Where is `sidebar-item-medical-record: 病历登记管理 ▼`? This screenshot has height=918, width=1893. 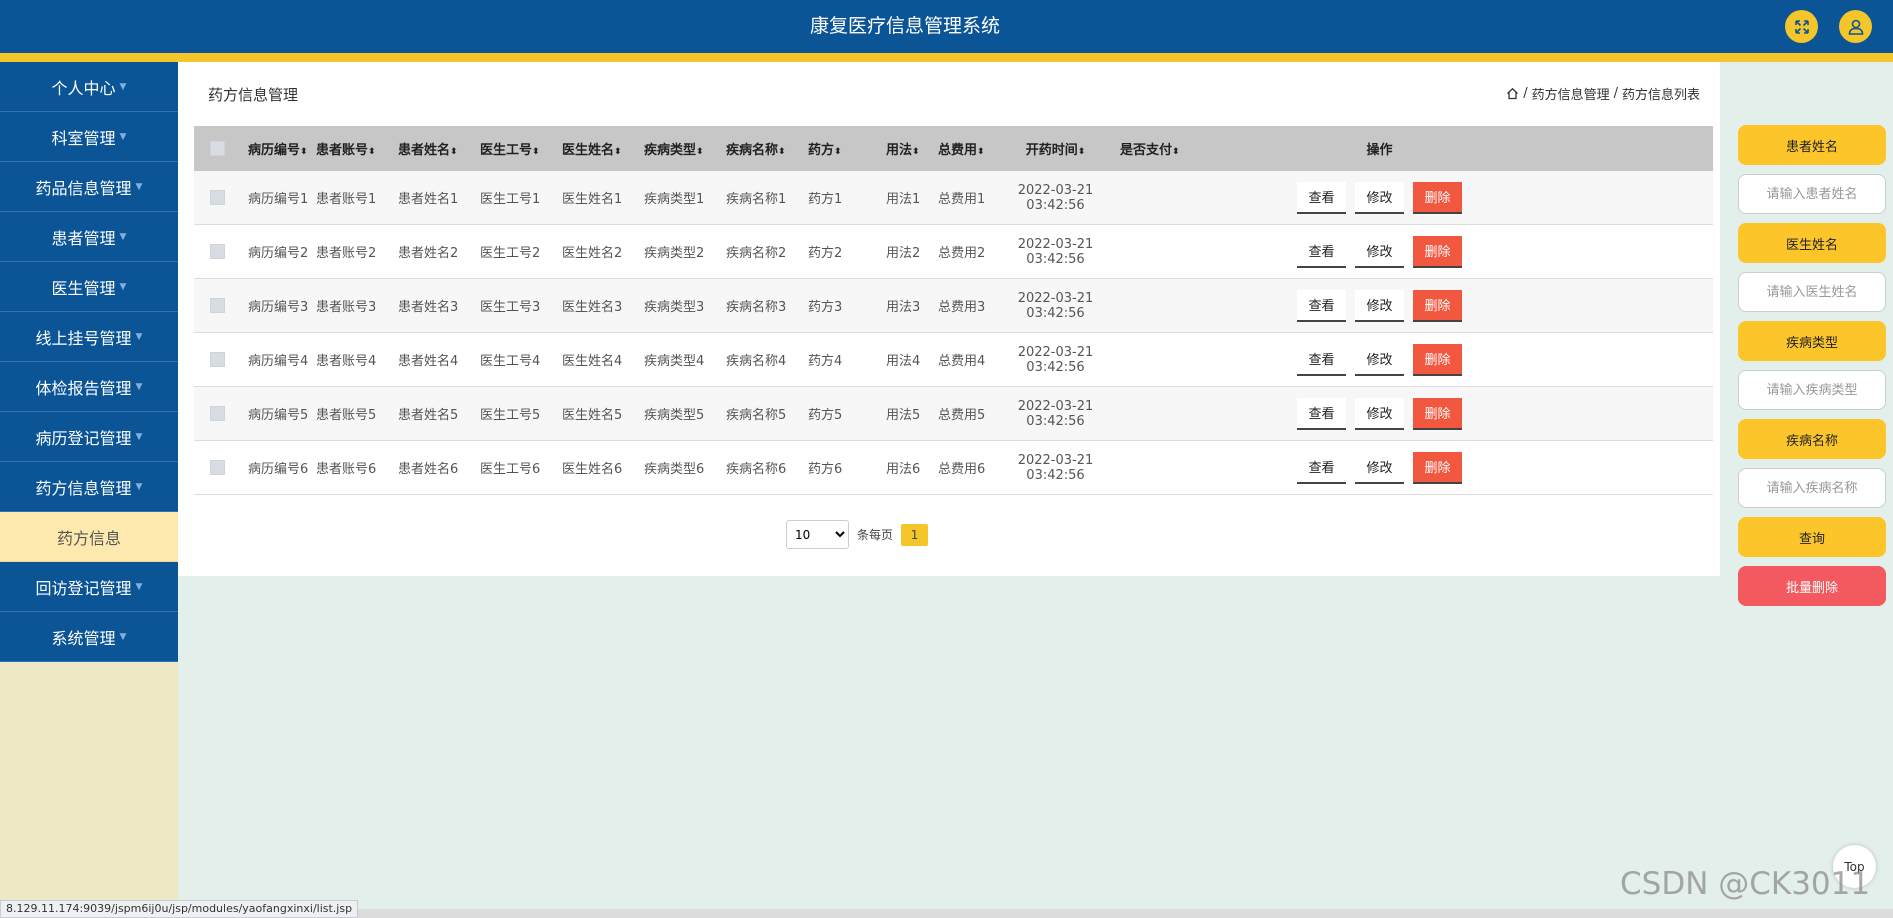 sidebar-item-medical-record: 病历登记管理 ▼ is located at coordinates (89, 437).